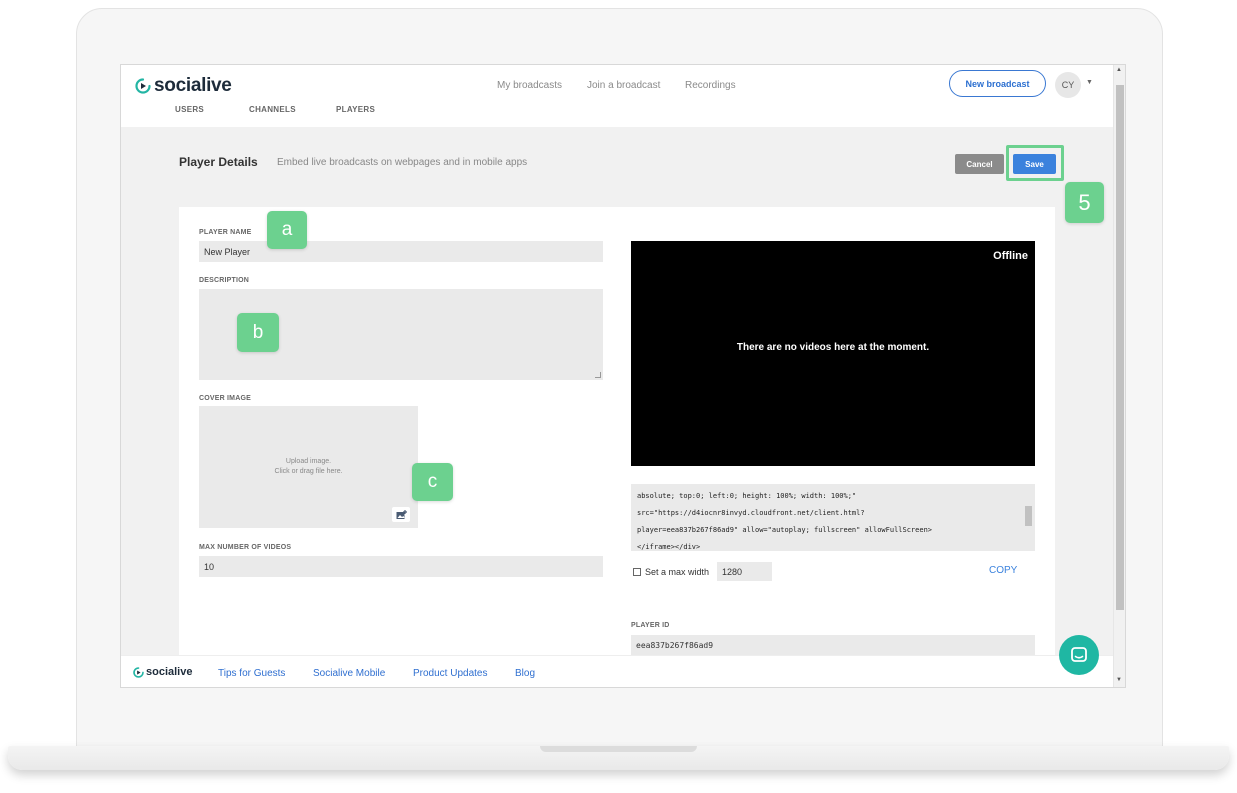  Describe the element at coordinates (618, 749) in the screenshot. I see `laptop-notch` at that location.